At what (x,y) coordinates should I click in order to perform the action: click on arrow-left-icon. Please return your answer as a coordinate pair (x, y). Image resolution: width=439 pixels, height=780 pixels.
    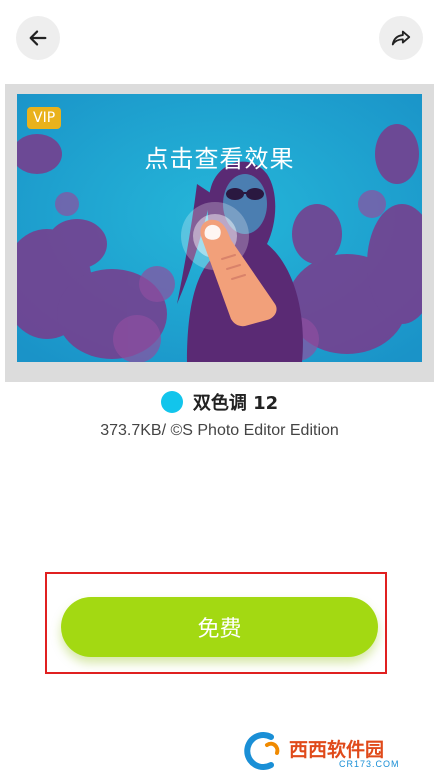
    Looking at the image, I should click on (38, 38).